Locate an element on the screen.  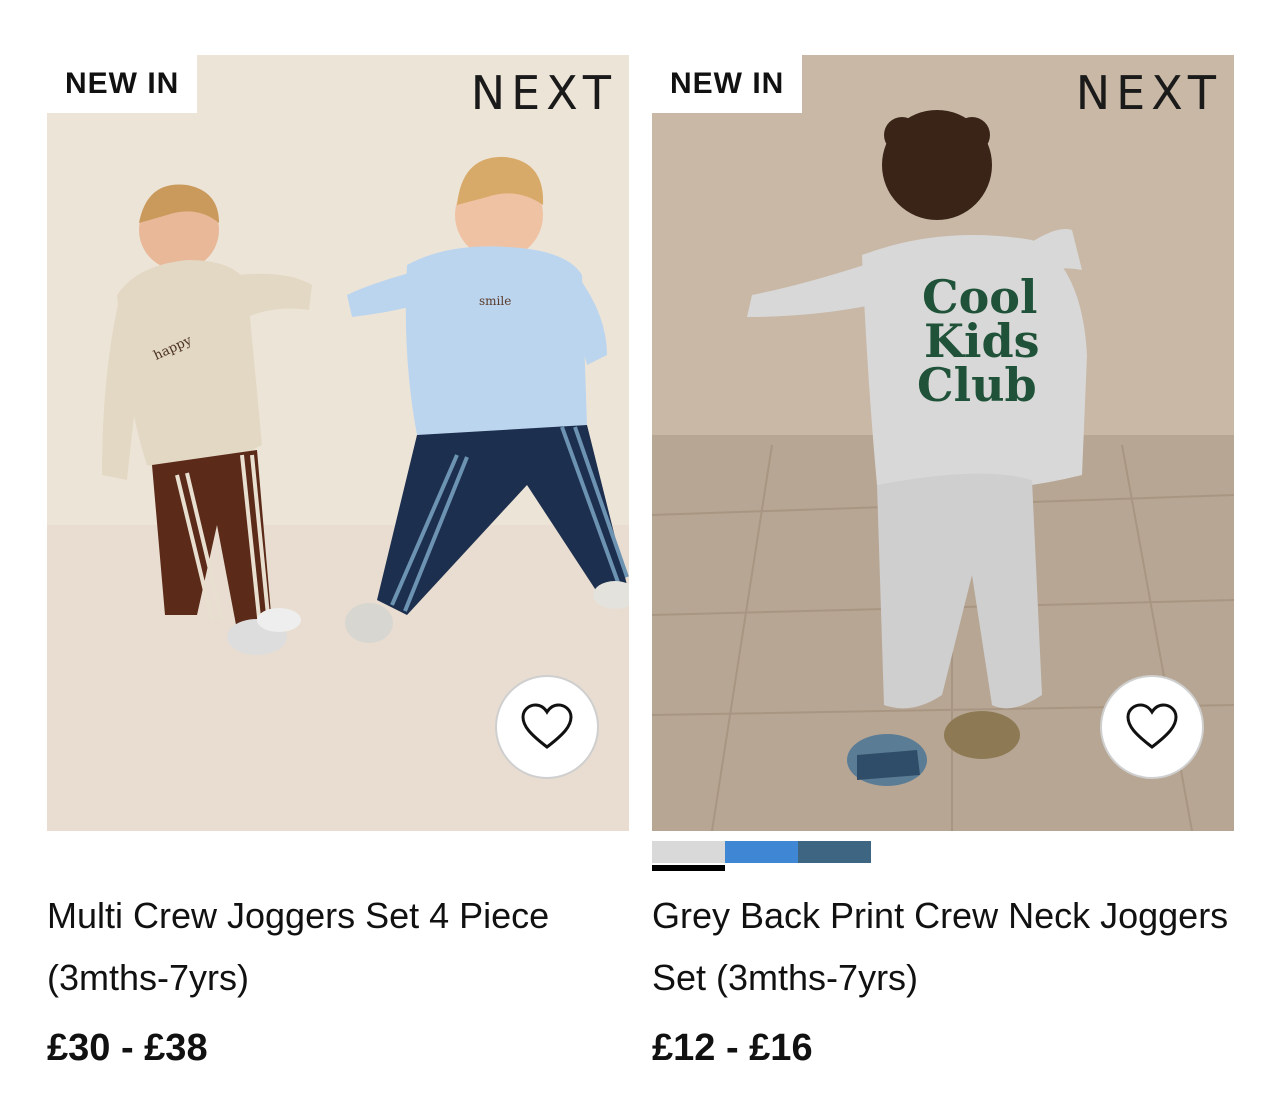
print-text-line: Club is located at coordinates (977, 385).